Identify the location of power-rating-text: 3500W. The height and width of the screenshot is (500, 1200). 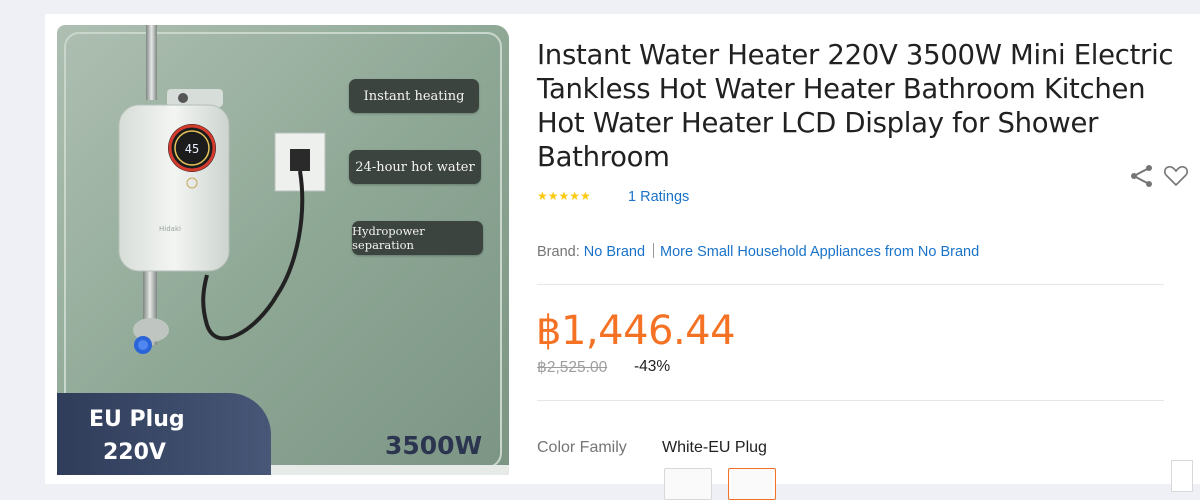
(434, 445).